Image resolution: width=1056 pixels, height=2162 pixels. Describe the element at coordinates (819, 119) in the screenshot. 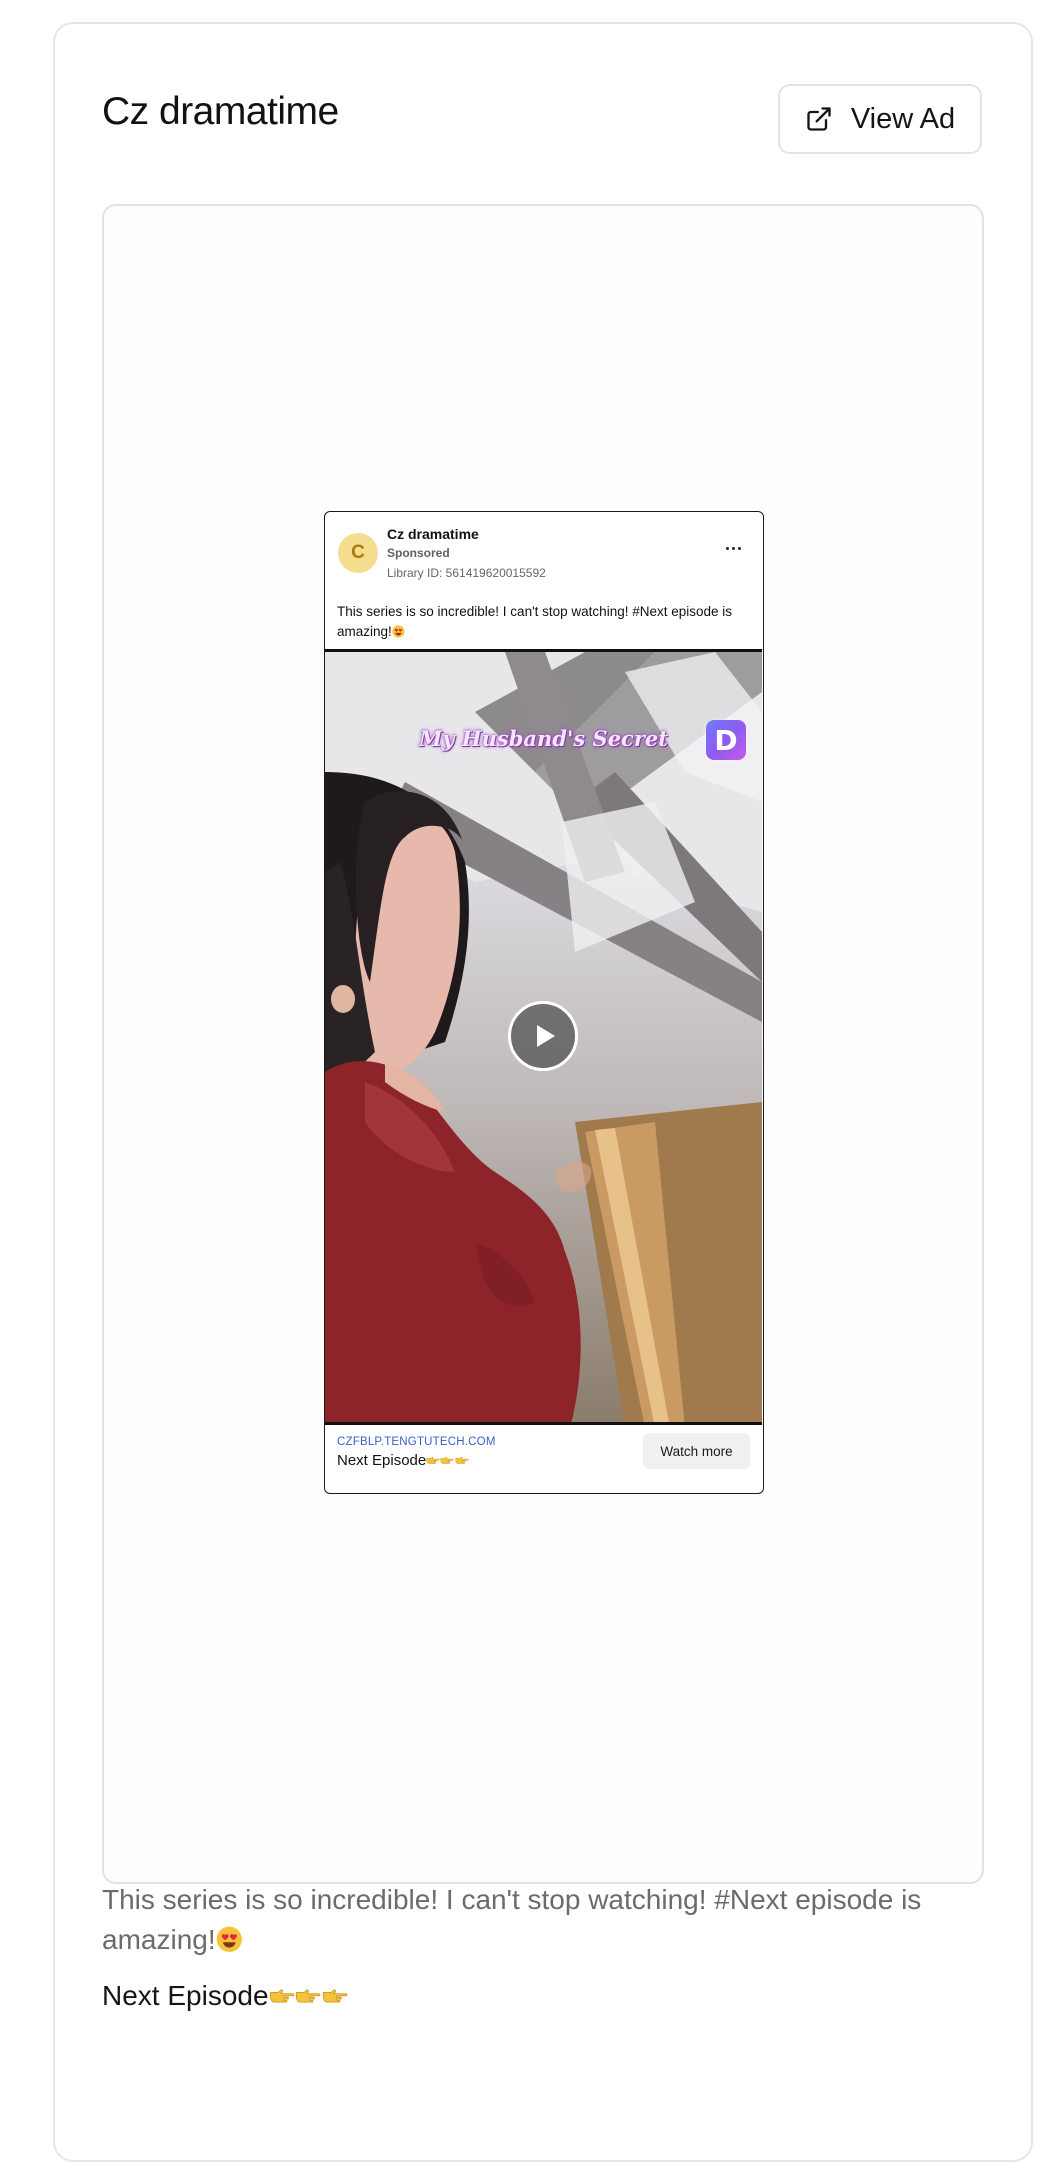

I see `external-link-icon` at that location.